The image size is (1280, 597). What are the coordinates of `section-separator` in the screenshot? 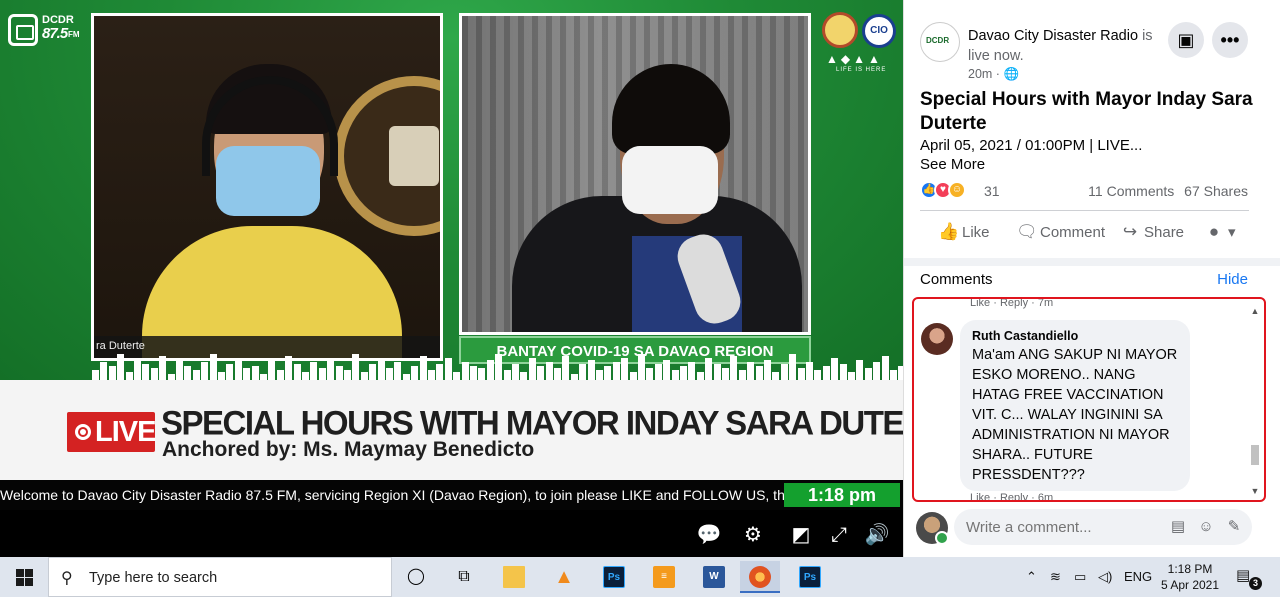 It's located at (1092, 262).